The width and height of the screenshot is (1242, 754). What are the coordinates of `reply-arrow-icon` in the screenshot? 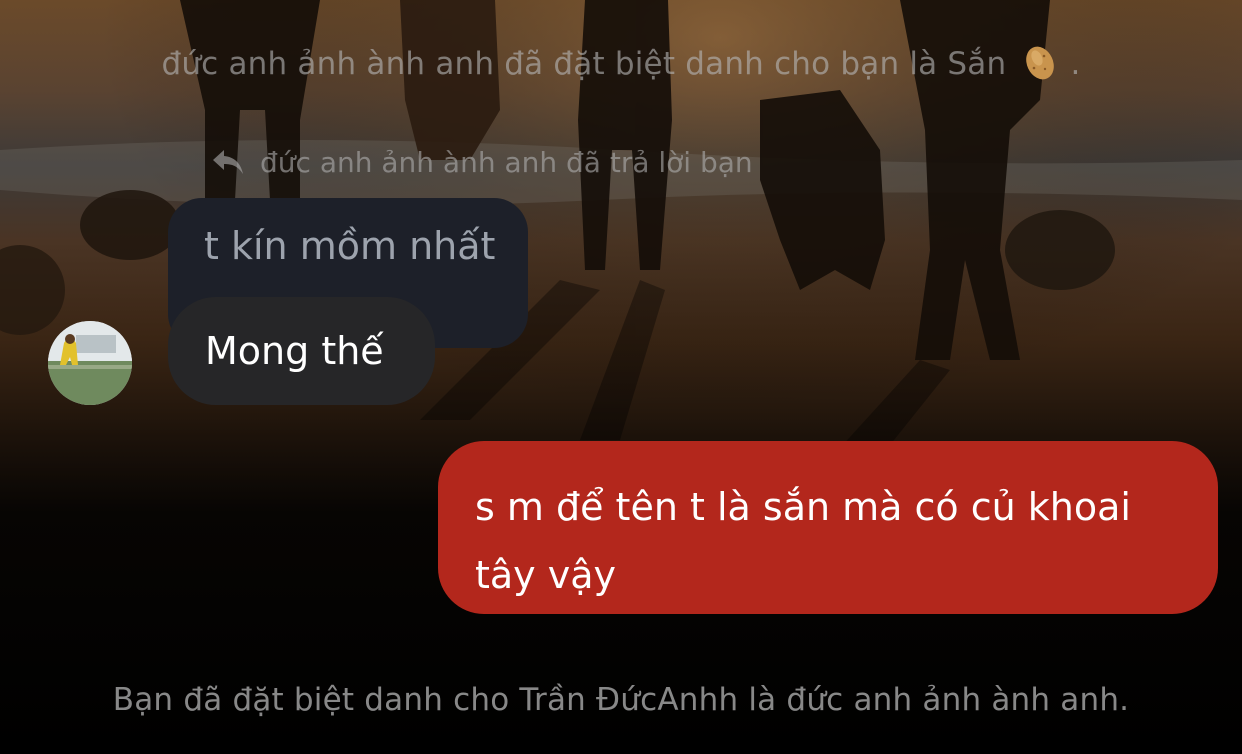 It's located at (228, 162).